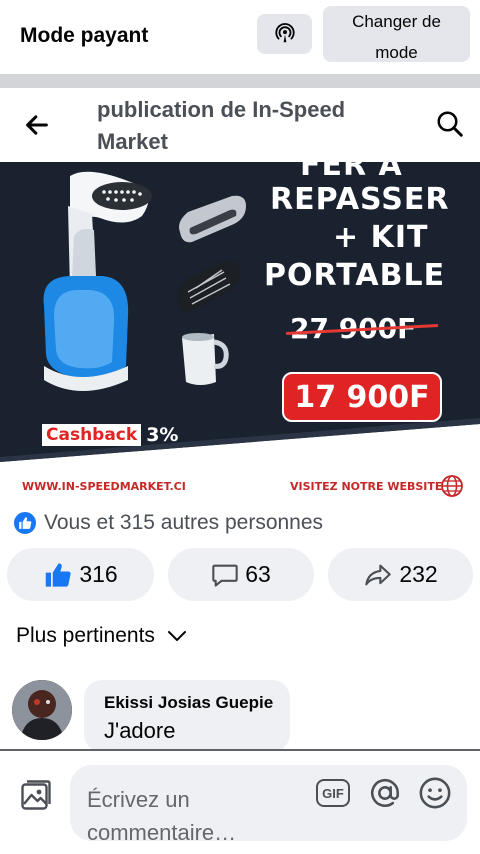 The width and height of the screenshot is (480, 854). What do you see at coordinates (85, 635) in the screenshot?
I see `comment-sort-label: Plus pertinents` at bounding box center [85, 635].